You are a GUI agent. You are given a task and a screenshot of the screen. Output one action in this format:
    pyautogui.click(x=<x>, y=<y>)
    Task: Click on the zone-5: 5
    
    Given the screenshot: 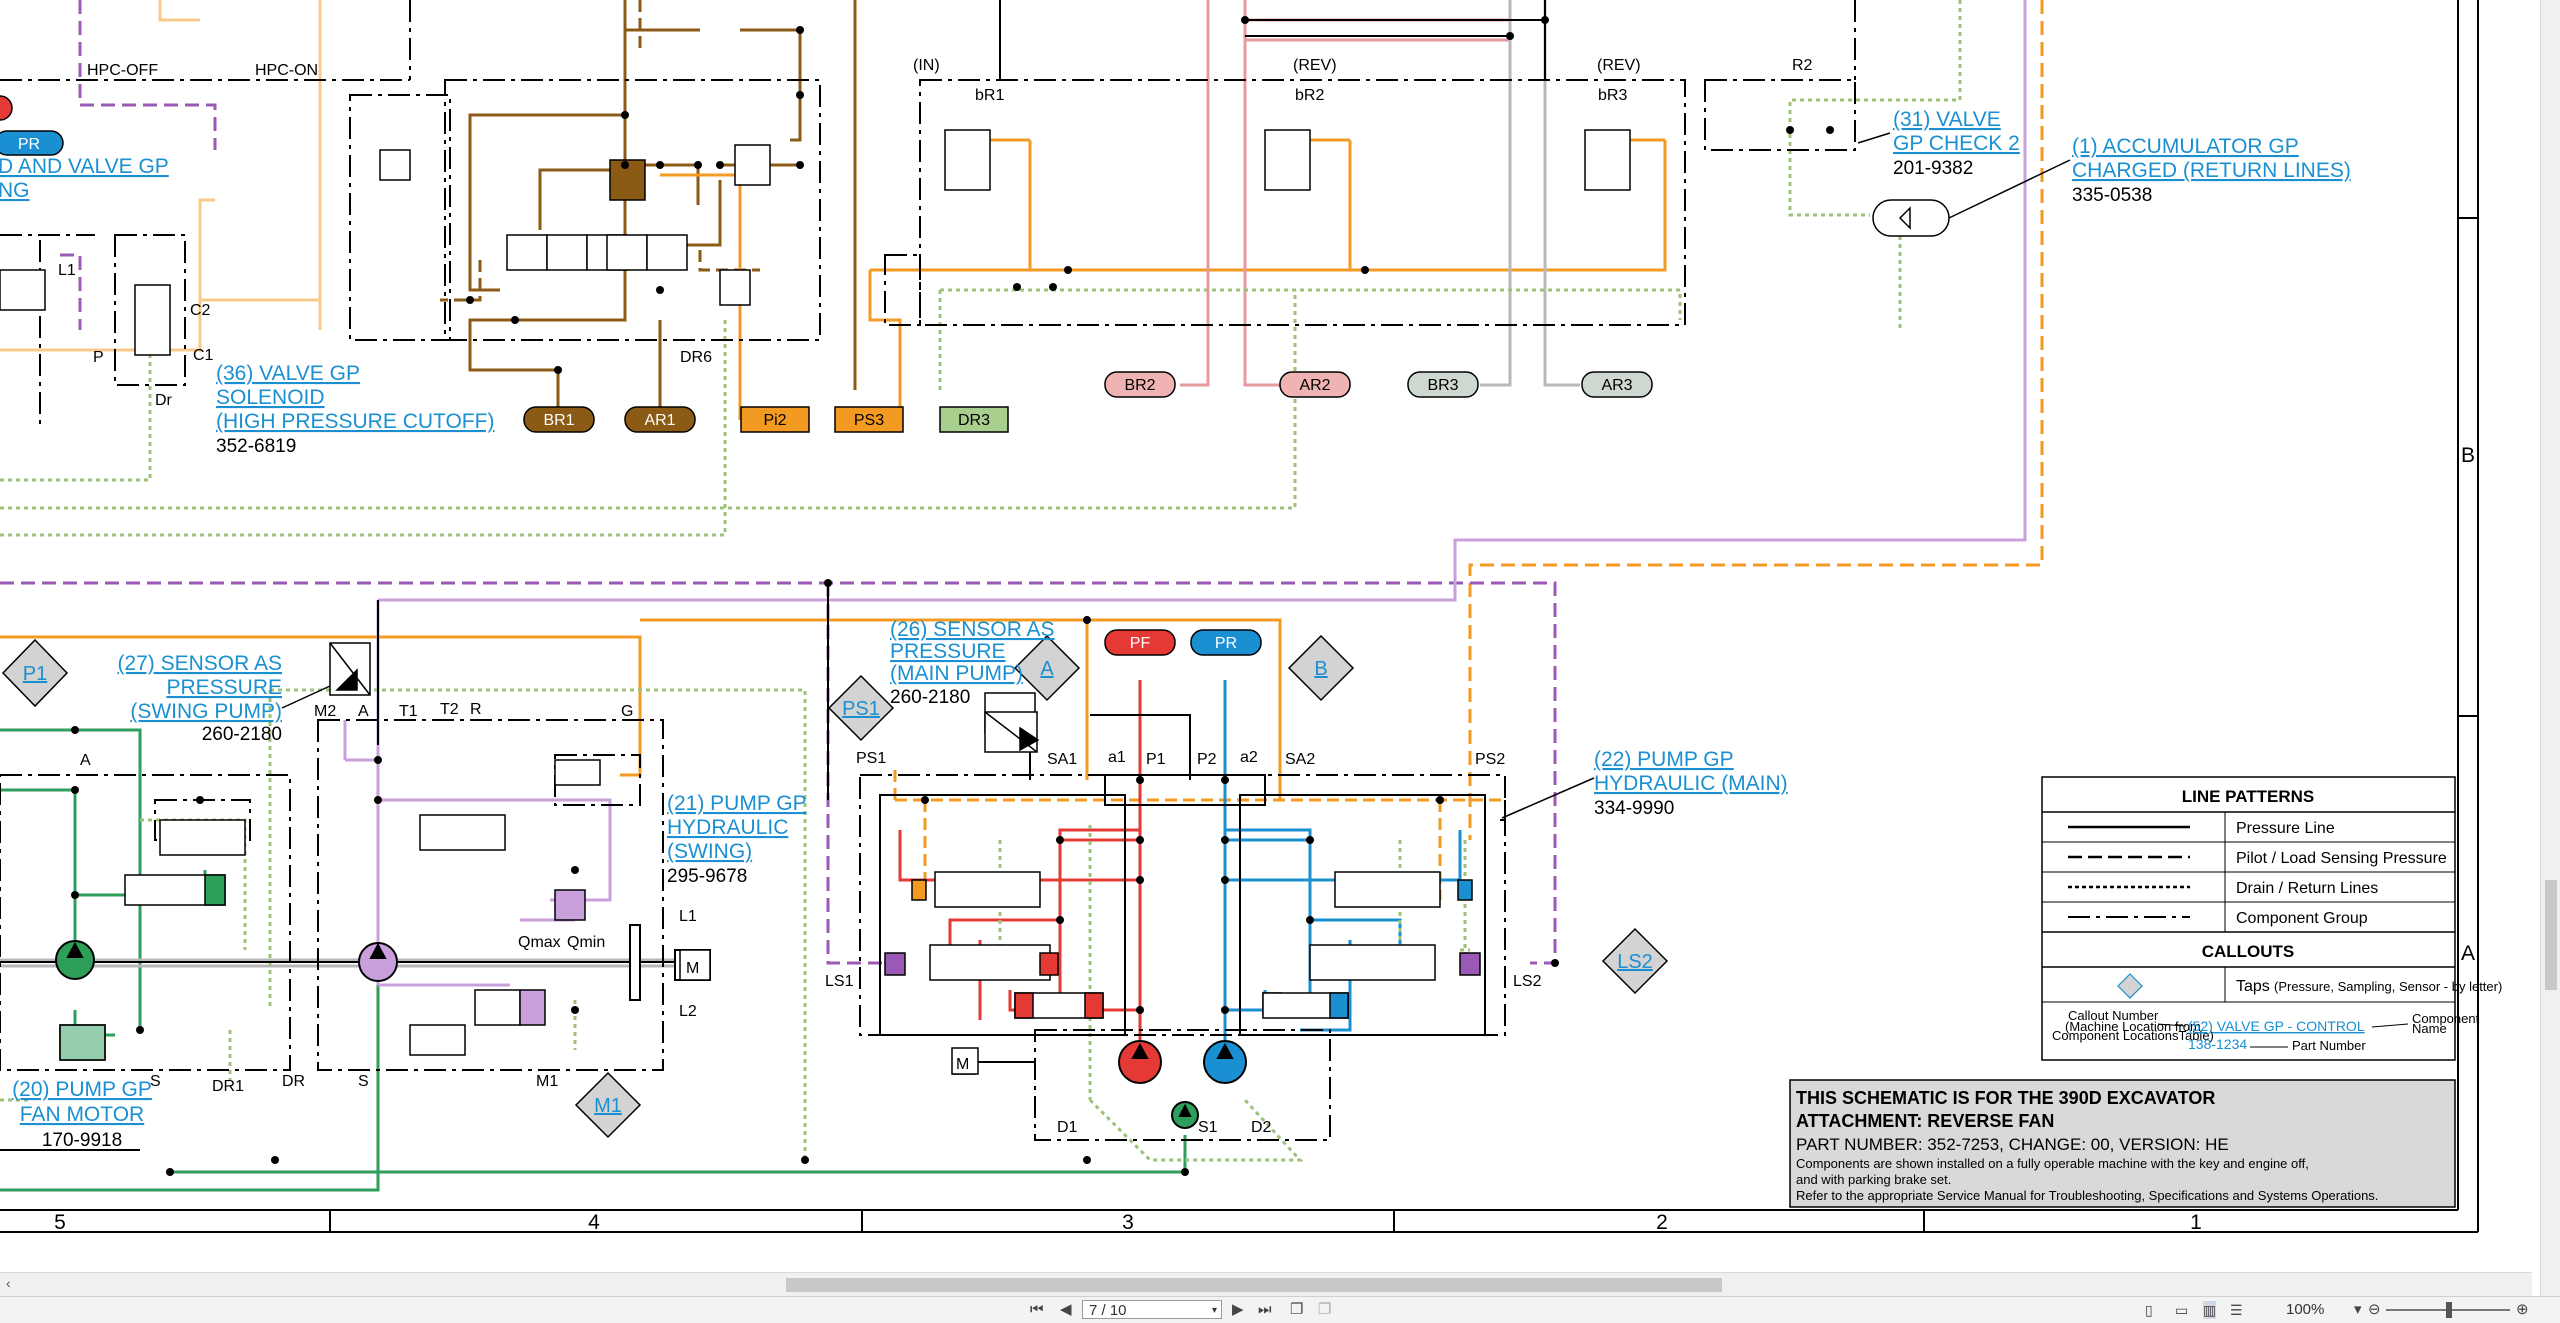 What is the action you would take?
    pyautogui.click(x=60, y=1222)
    